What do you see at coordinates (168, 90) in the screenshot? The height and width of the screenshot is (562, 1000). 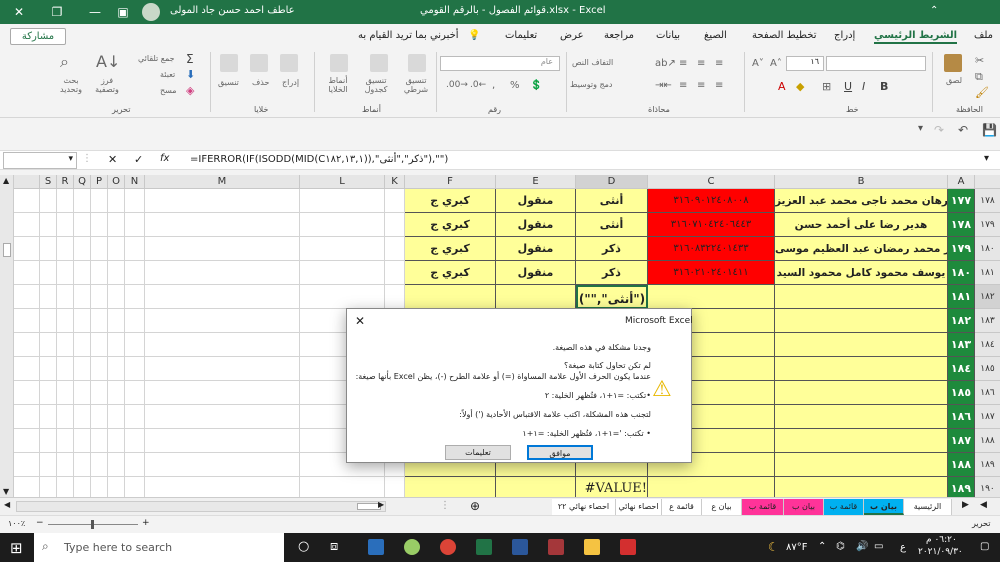 I see `clear-button: مسح` at bounding box center [168, 90].